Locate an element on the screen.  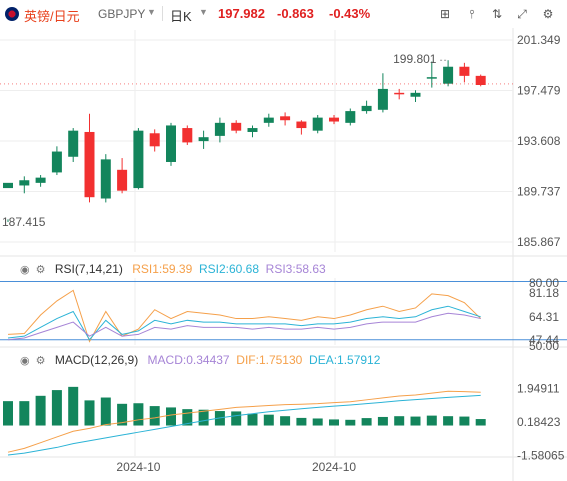
rsi-axis-tick: 47.44 is located at coordinates (544, 340).